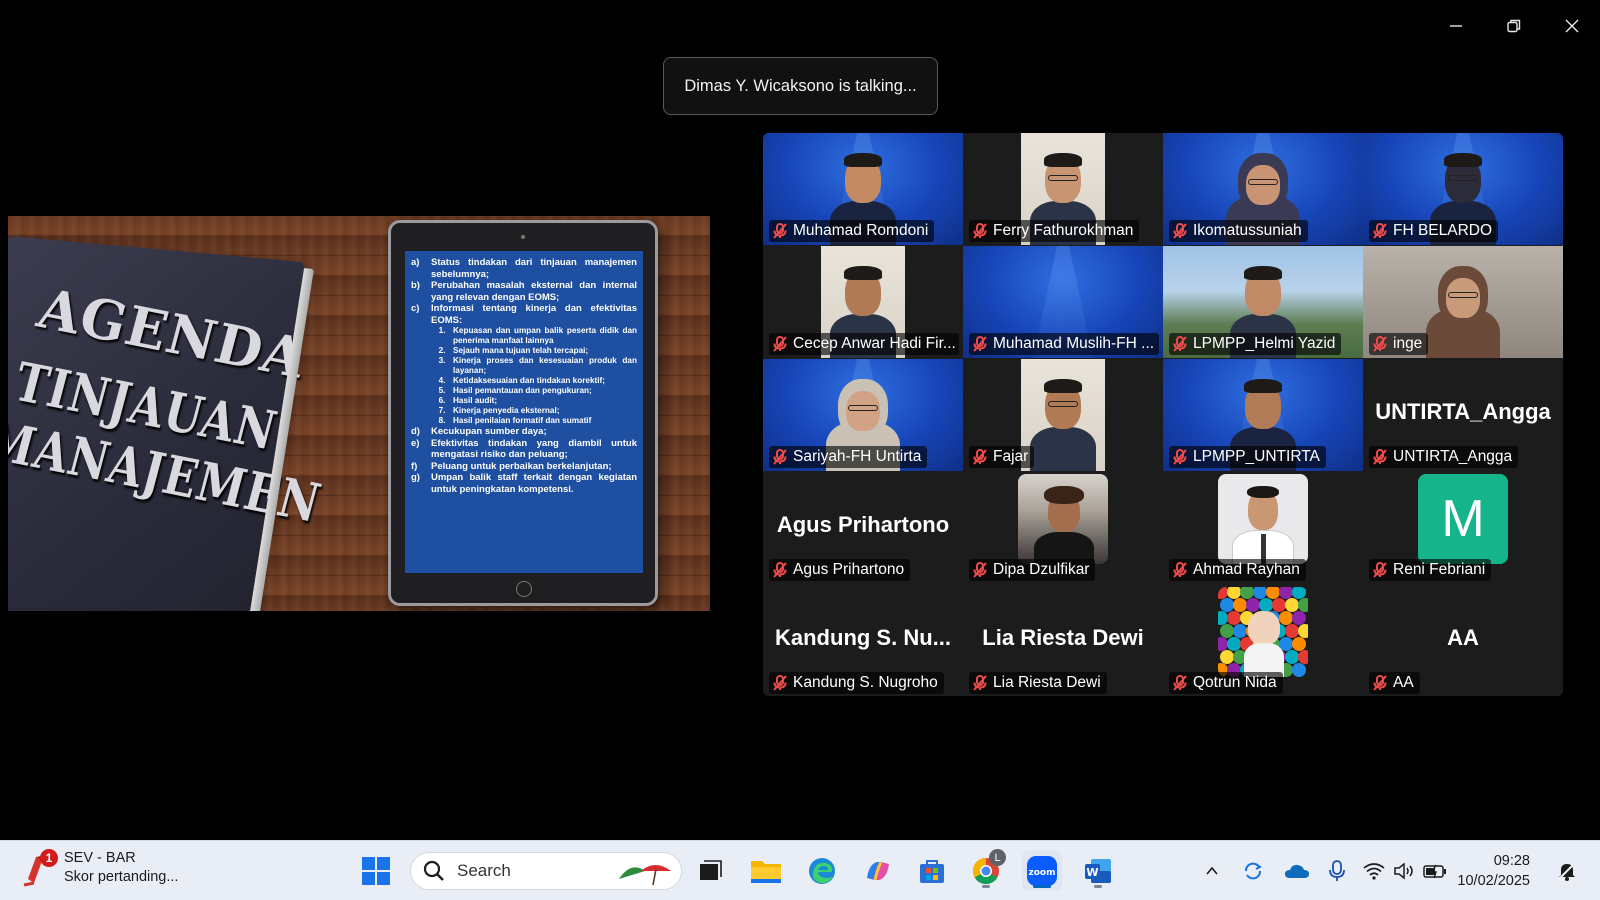  I want to click on volume-icon, so click(1404, 871).